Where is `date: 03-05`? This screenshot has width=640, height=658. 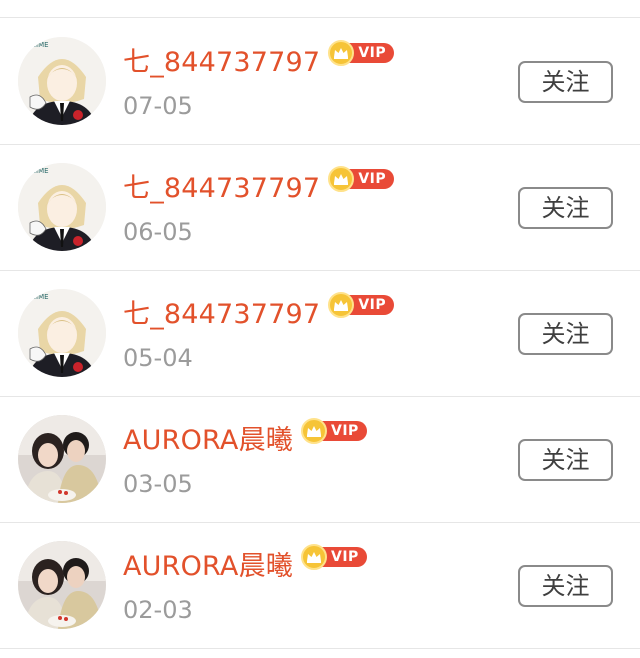 date: 03-05 is located at coordinates (158, 484).